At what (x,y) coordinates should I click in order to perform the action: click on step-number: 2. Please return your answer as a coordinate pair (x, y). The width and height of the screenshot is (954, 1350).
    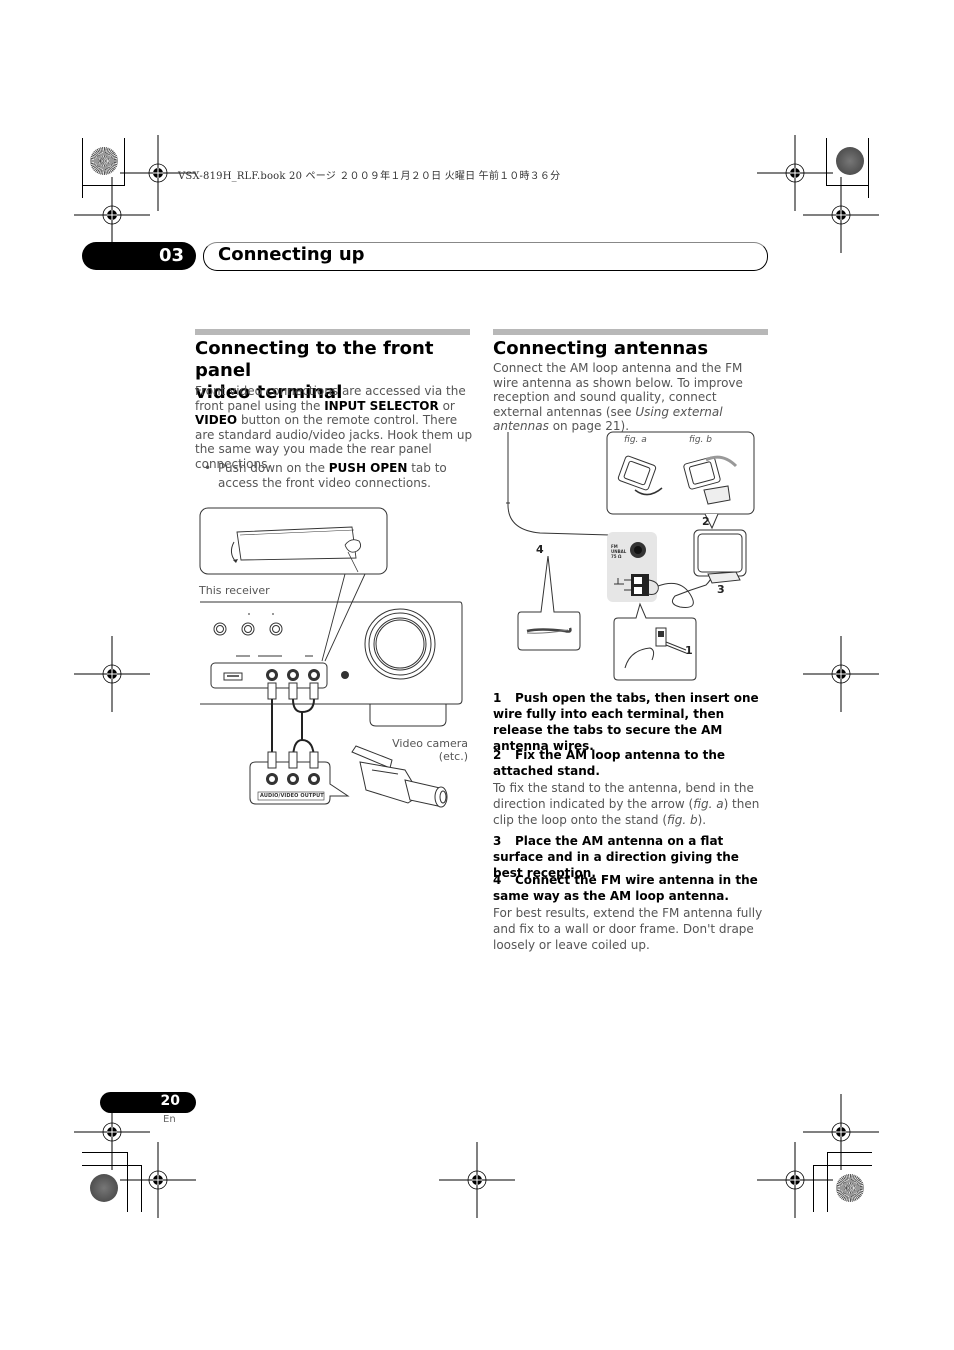
    Looking at the image, I should click on (497, 755).